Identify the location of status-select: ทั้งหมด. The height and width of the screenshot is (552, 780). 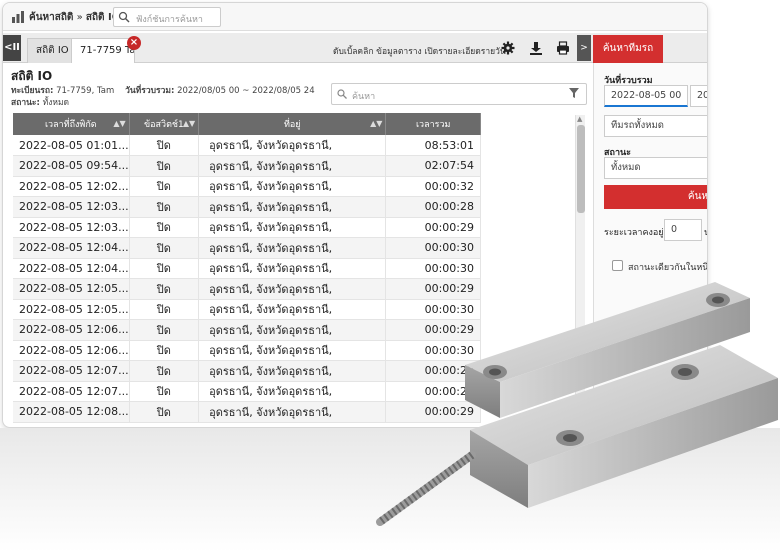
(655, 168).